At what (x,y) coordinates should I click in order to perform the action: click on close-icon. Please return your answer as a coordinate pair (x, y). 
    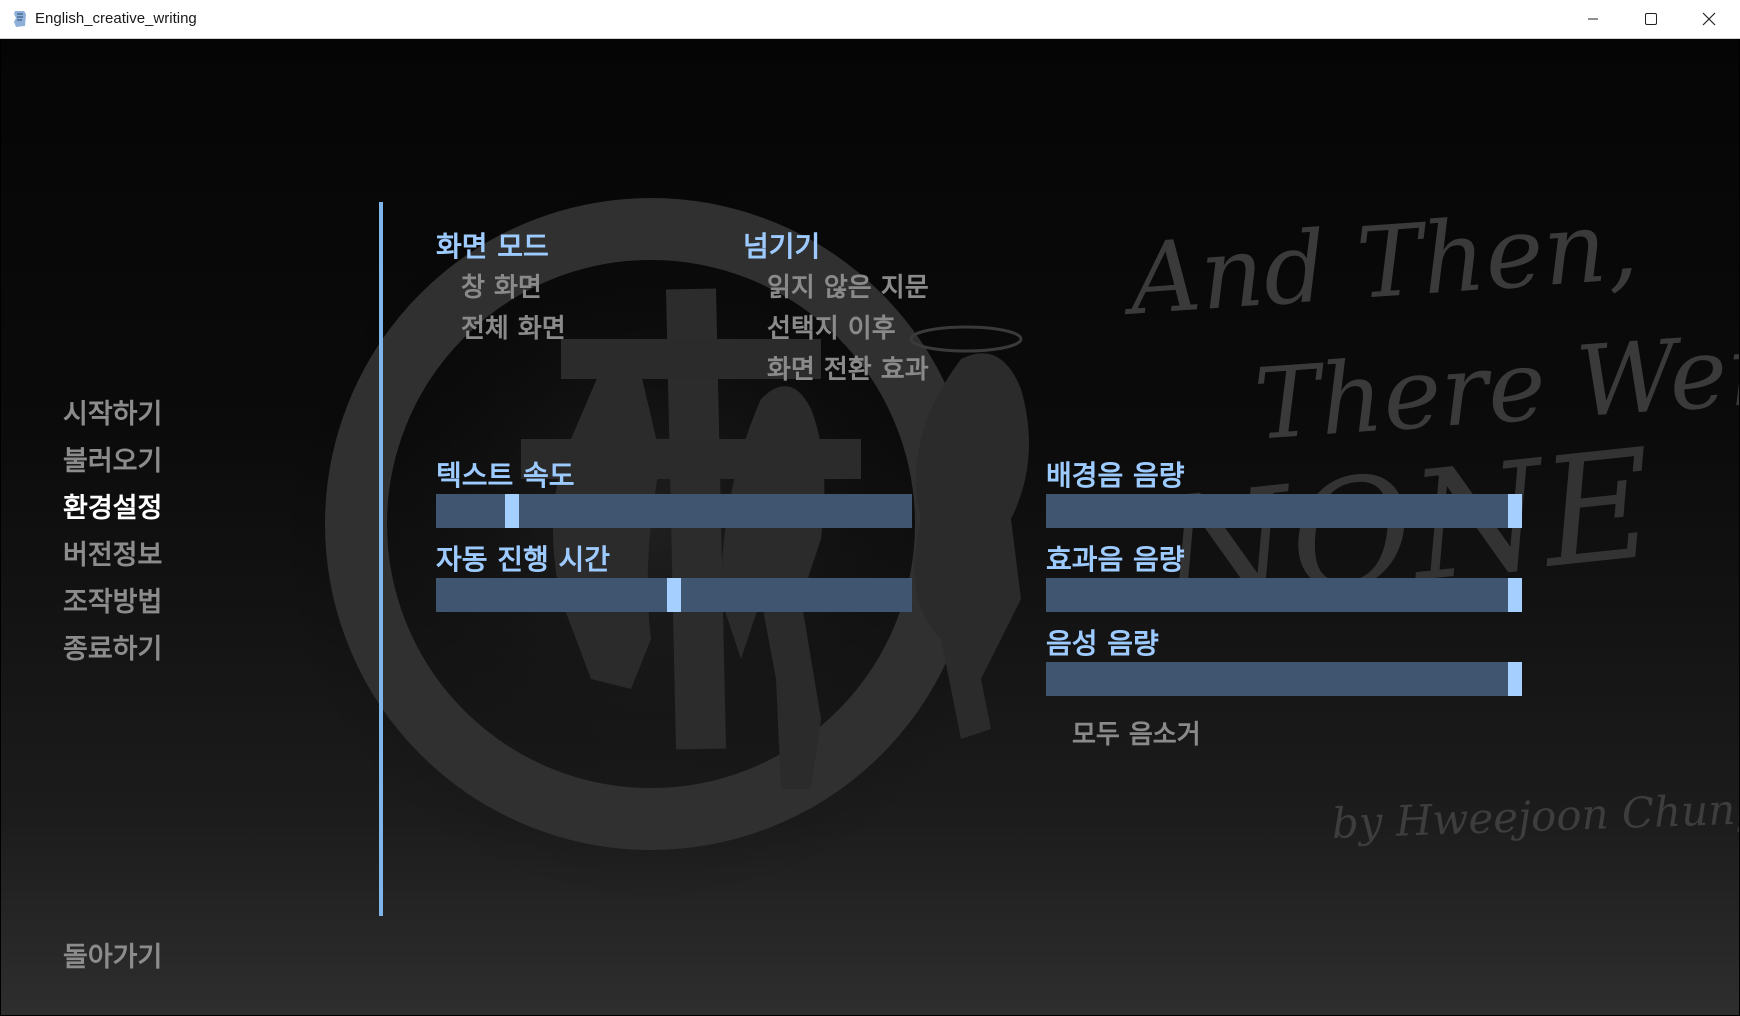
    Looking at the image, I should click on (1709, 19).